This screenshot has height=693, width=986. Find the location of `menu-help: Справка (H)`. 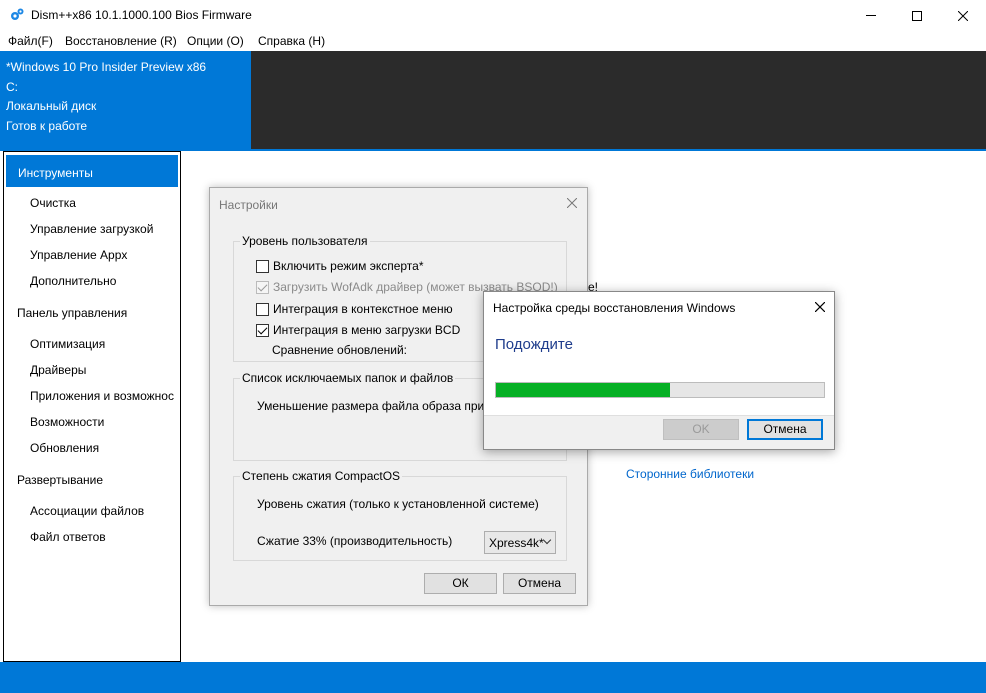

menu-help: Справка (H) is located at coordinates (291, 41).